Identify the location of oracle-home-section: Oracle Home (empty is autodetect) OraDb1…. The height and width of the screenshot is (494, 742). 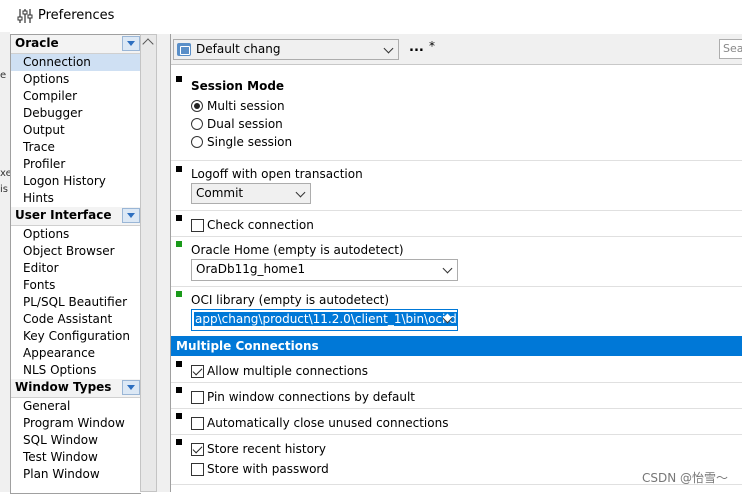
(456, 261).